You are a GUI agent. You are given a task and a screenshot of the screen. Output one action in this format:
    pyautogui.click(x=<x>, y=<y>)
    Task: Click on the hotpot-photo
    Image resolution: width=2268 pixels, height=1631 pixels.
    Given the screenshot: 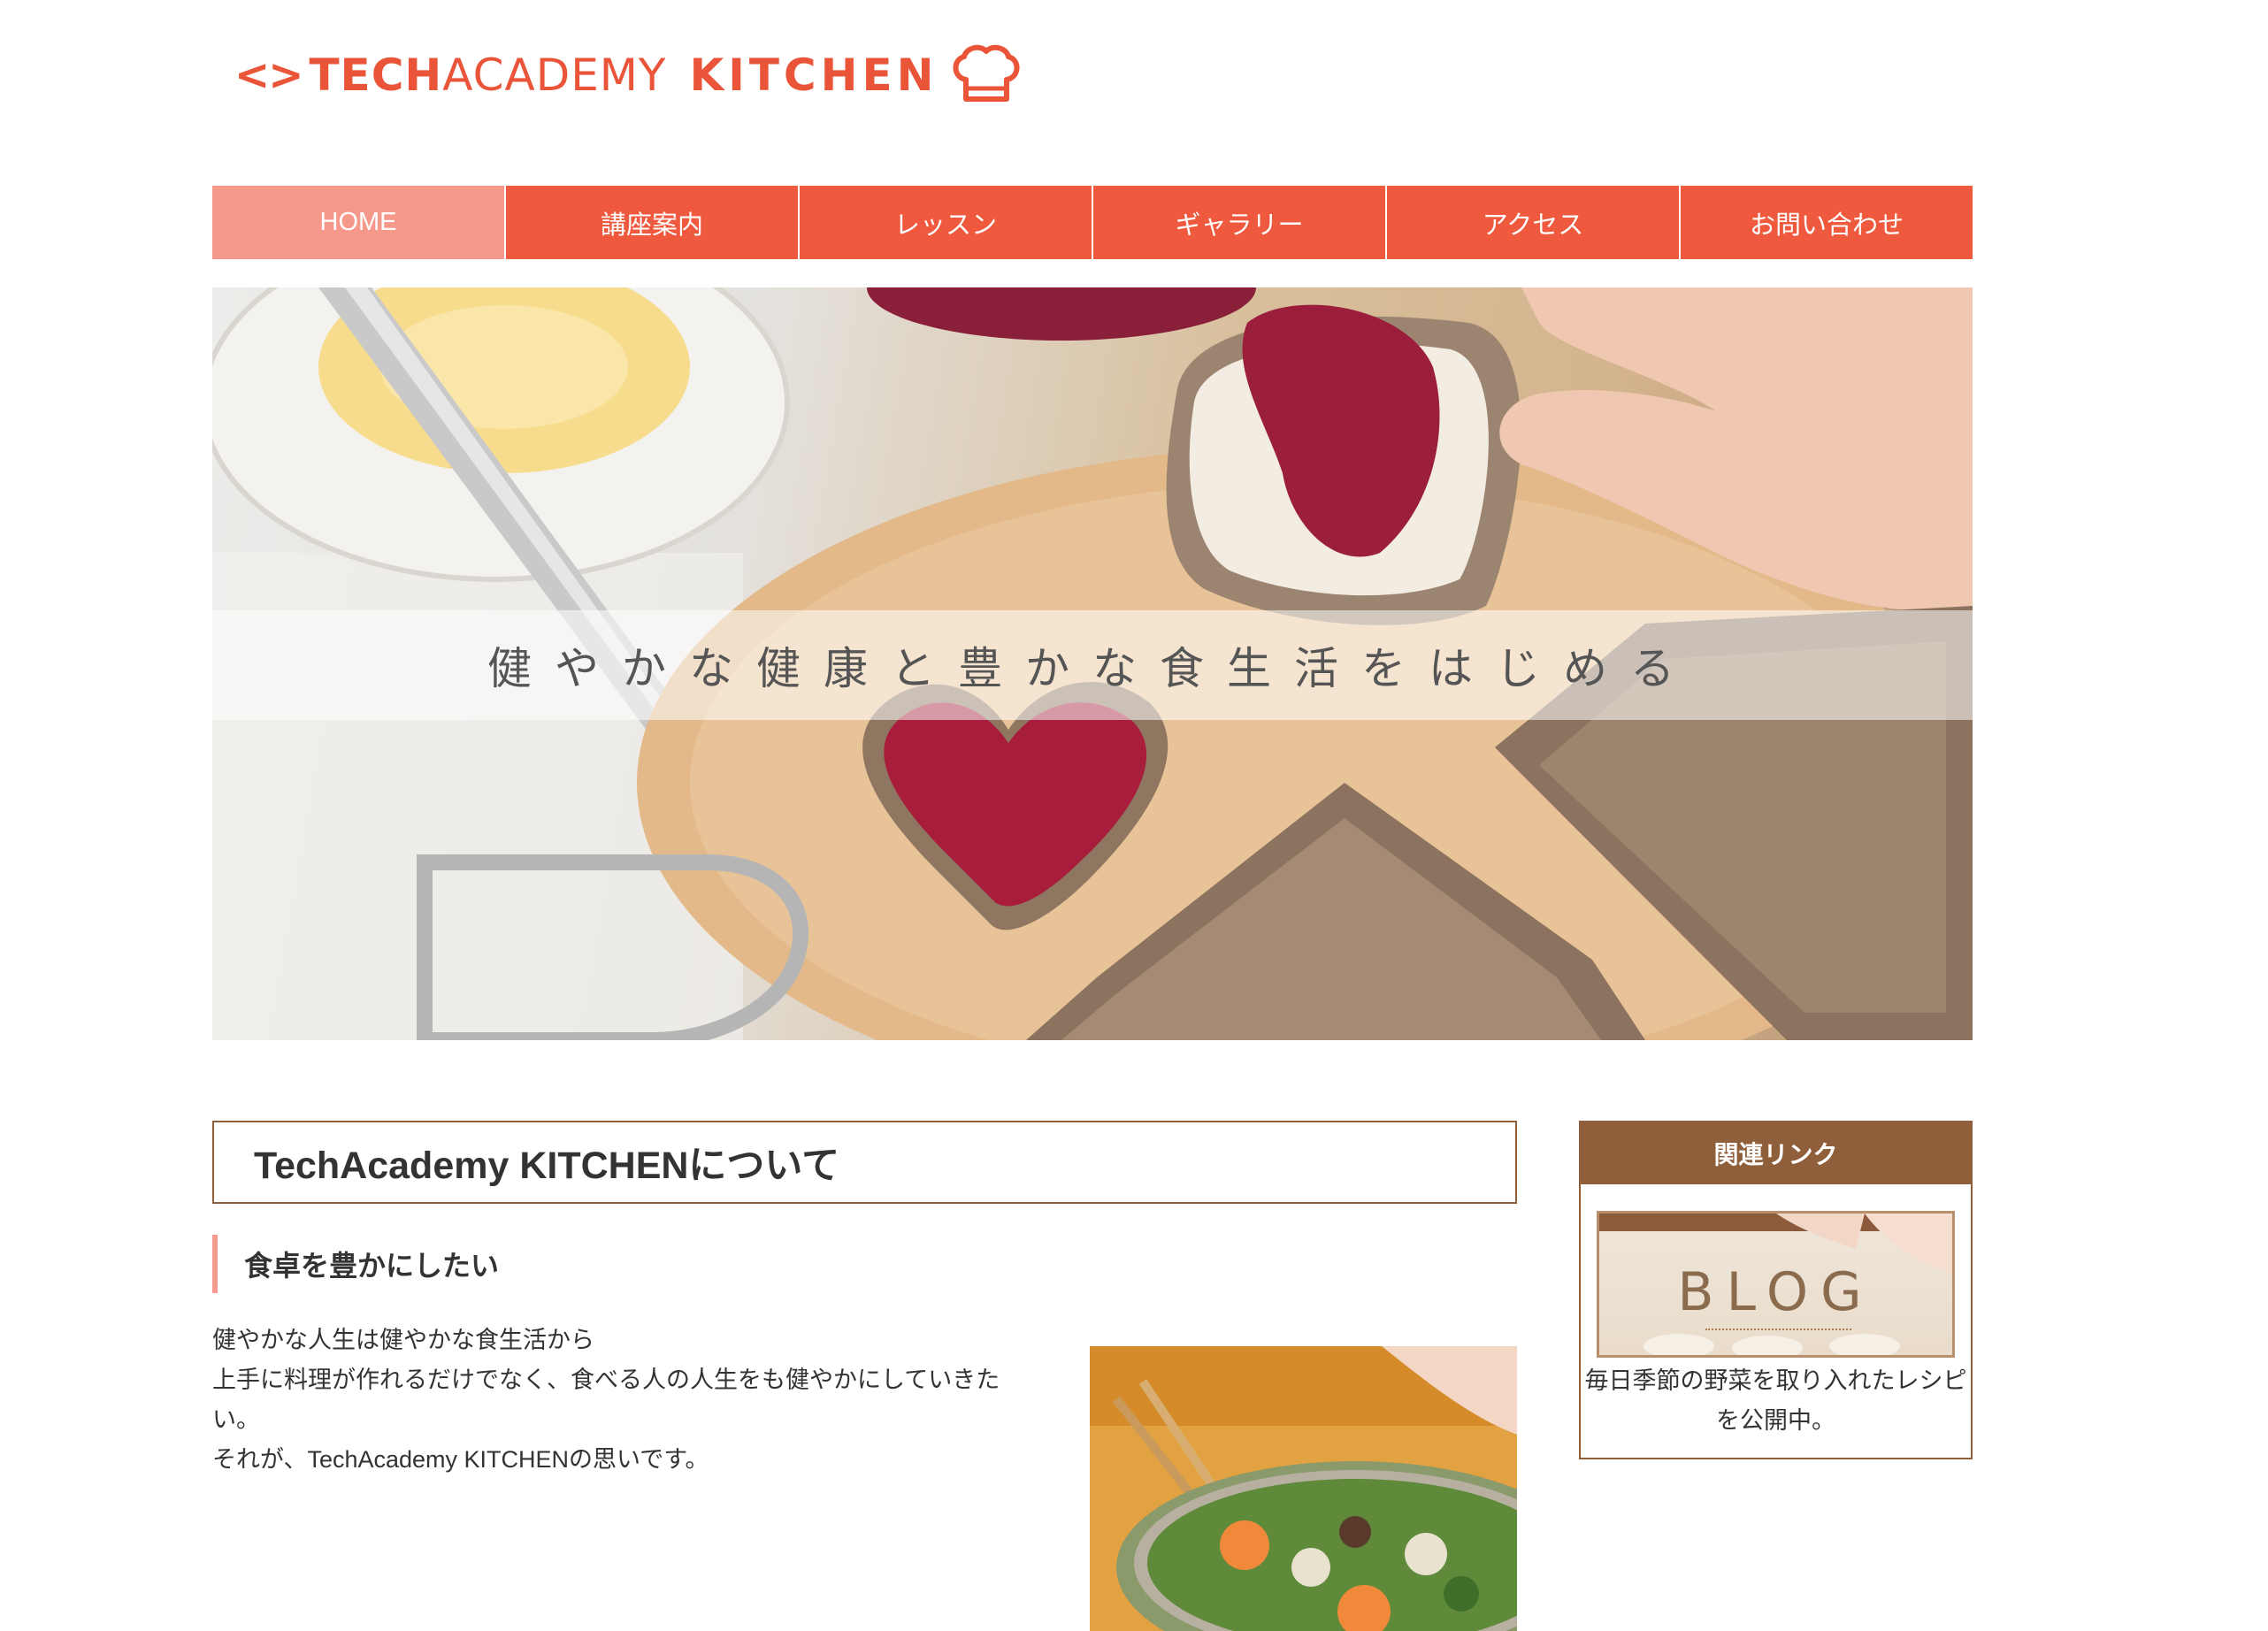 What is the action you would take?
    pyautogui.click(x=1303, y=1489)
    